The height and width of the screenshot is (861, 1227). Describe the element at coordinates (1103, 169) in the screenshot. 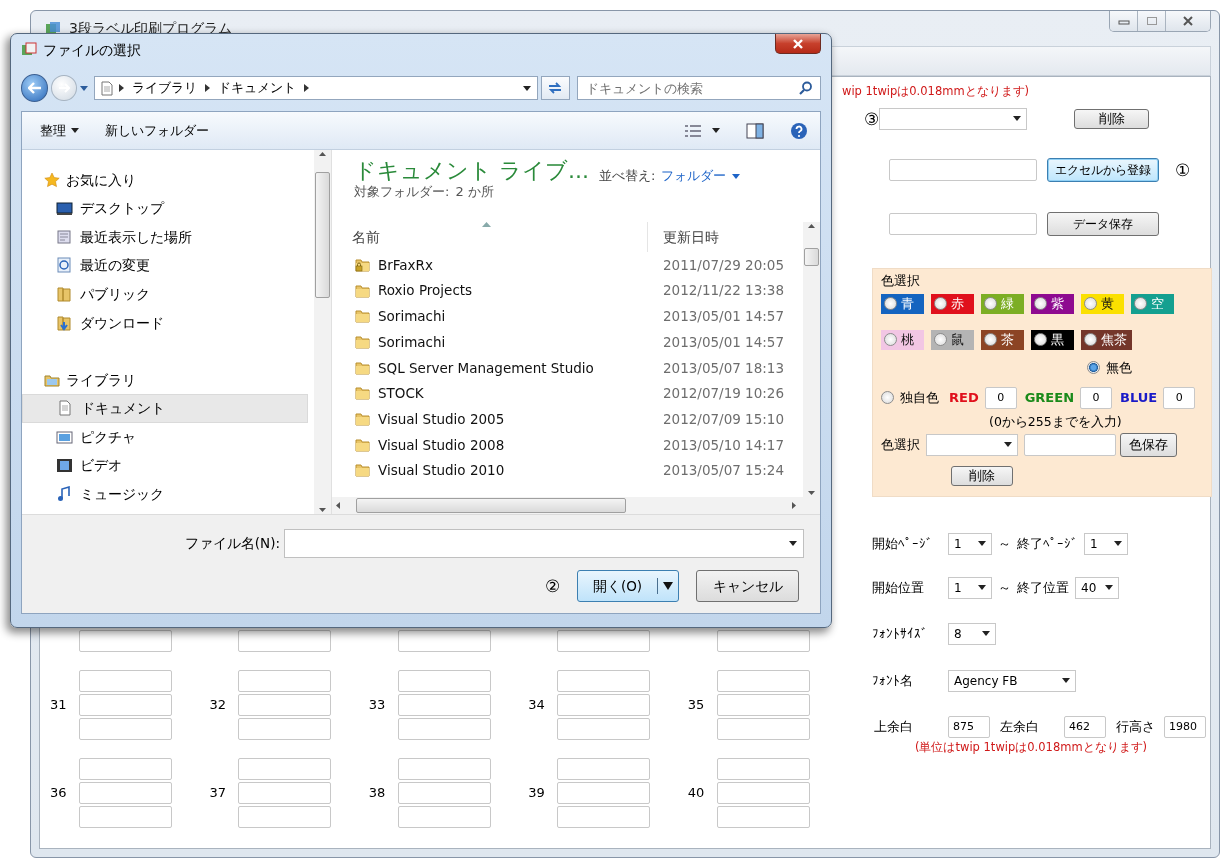

I see `action-button: エクセルから登録` at that location.